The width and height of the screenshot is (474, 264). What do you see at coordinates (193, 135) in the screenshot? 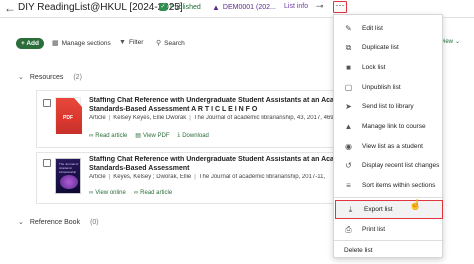
I see `download-link: ⤓ Download` at bounding box center [193, 135].